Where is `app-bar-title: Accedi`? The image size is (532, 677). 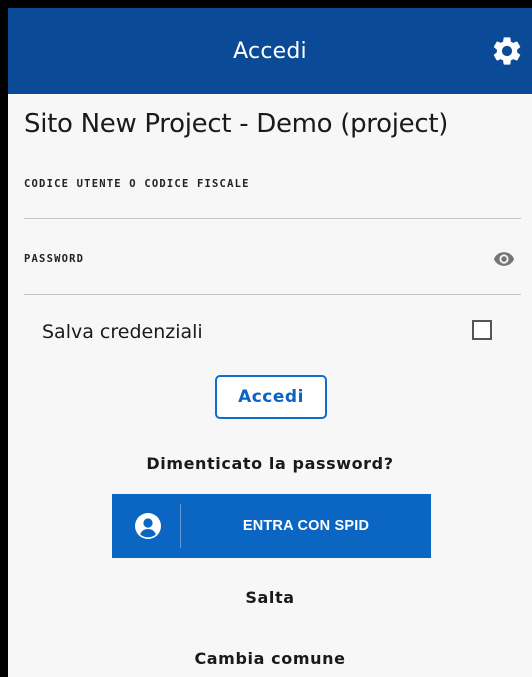
app-bar-title: Accedi is located at coordinates (270, 51).